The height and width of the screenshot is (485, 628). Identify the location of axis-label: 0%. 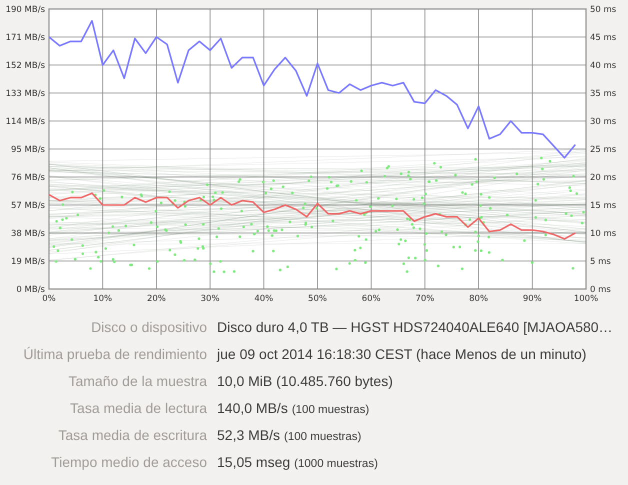
(49, 299).